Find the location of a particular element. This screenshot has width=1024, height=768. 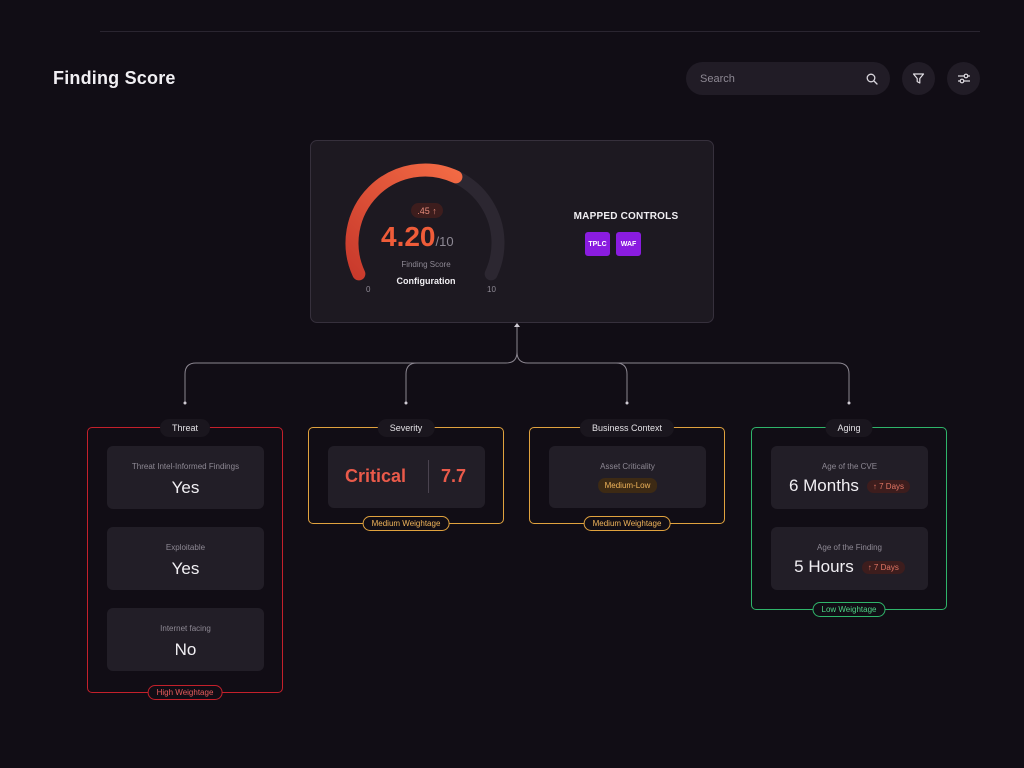

threat-intel-label: Threat Intel-Informed Findings is located at coordinates (185, 466).